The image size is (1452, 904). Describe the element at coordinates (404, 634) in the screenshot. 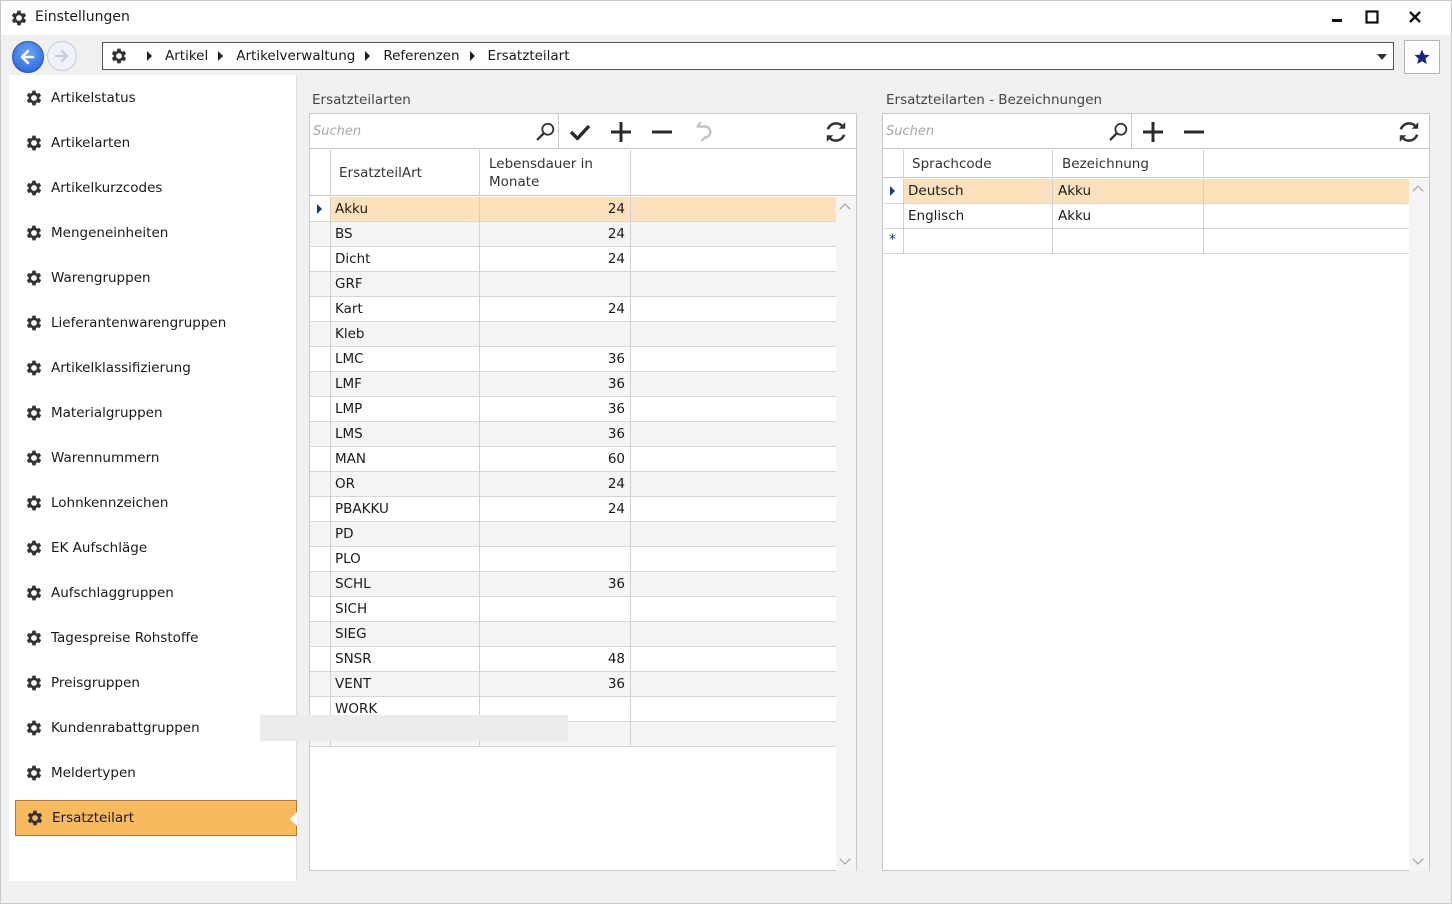

I see `cell-ersatzteilart: SIEG` at that location.